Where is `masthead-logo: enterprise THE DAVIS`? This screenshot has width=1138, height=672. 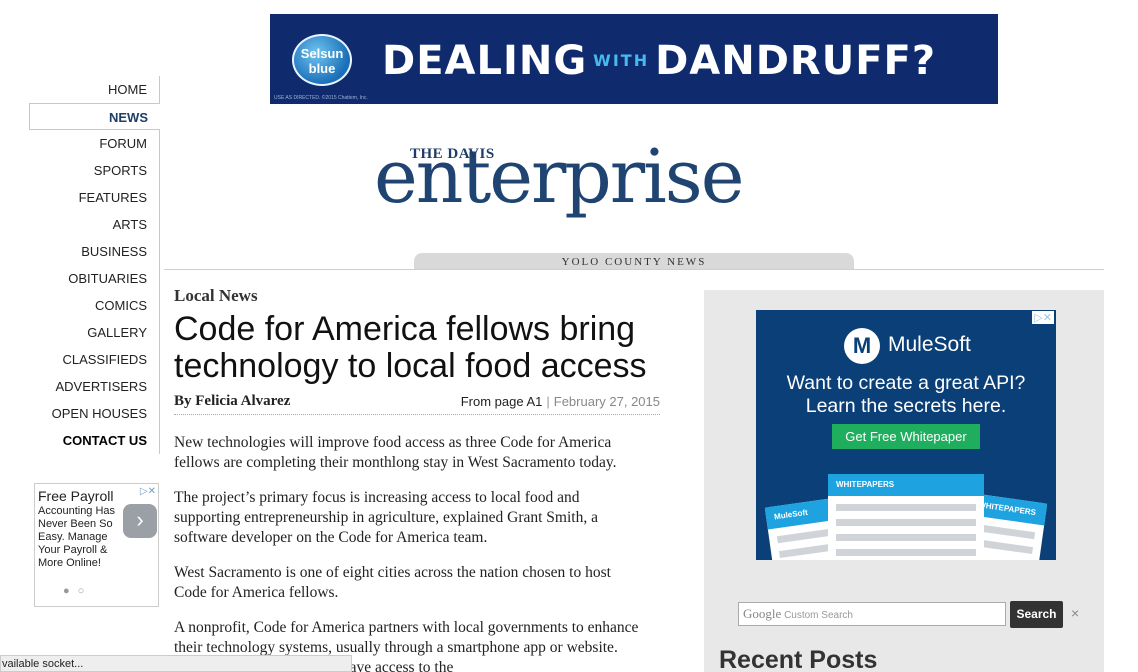 masthead-logo: enterprise THE DAVIS is located at coordinates (644, 185).